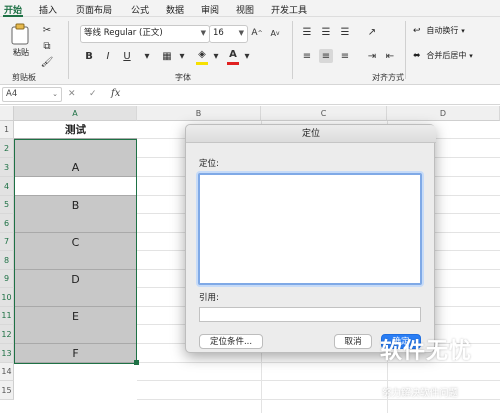 This screenshot has width=500, height=413. Describe the element at coordinates (353, 341) in the screenshot. I see `cancel-button: 取消` at that location.